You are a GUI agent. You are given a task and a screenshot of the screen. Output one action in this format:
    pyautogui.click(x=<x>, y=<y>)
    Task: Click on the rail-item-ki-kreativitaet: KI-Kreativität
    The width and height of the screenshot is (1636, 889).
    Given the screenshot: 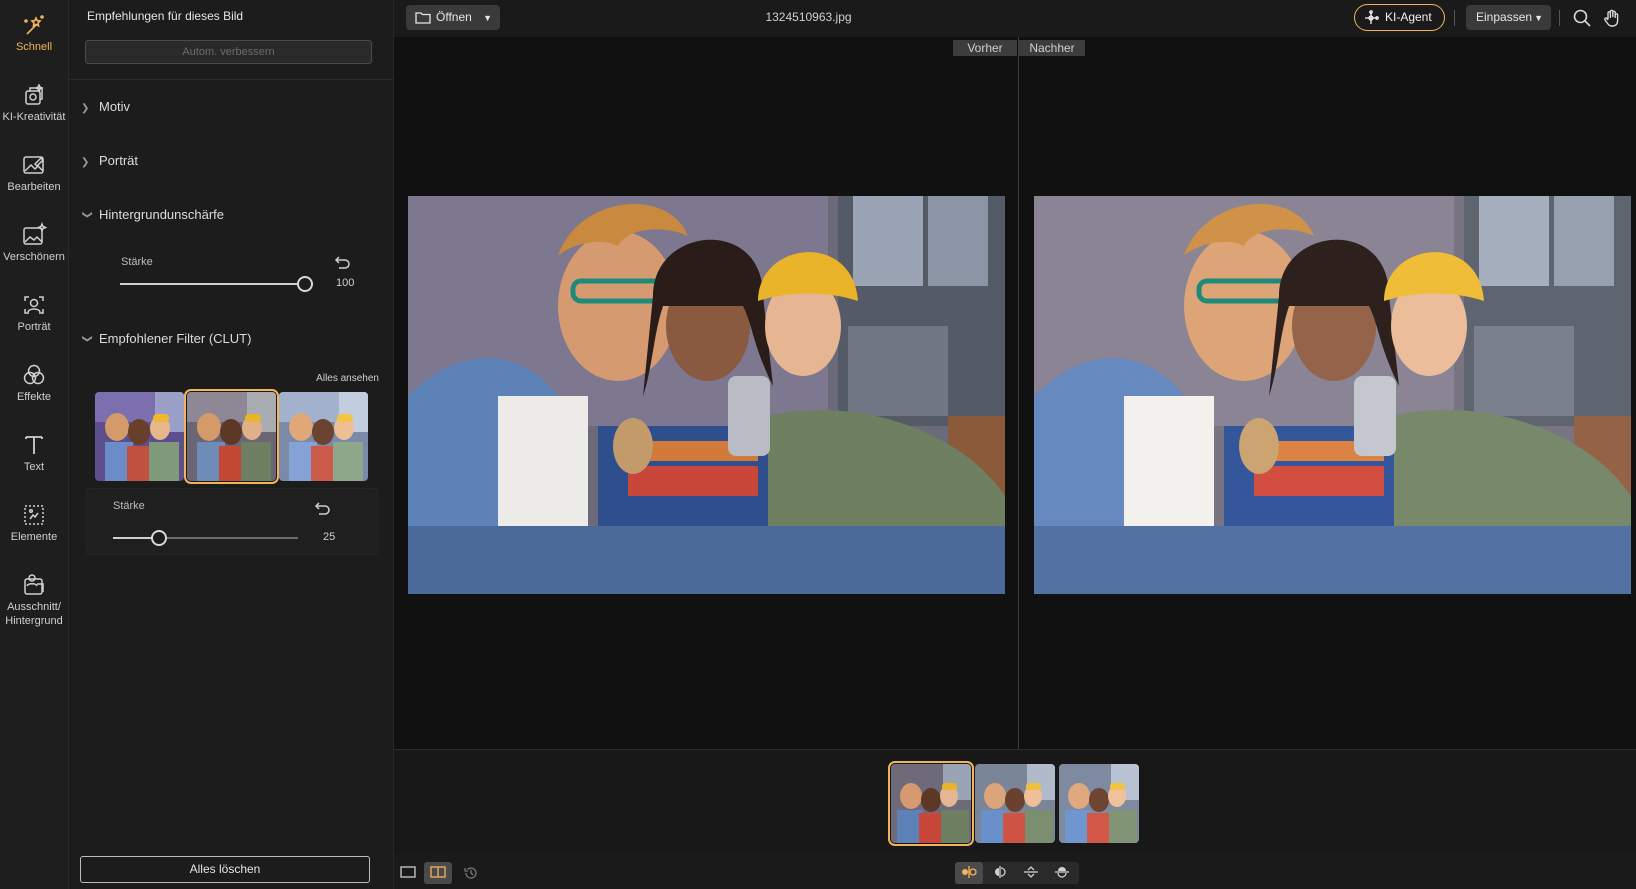 What is the action you would take?
    pyautogui.click(x=34, y=104)
    